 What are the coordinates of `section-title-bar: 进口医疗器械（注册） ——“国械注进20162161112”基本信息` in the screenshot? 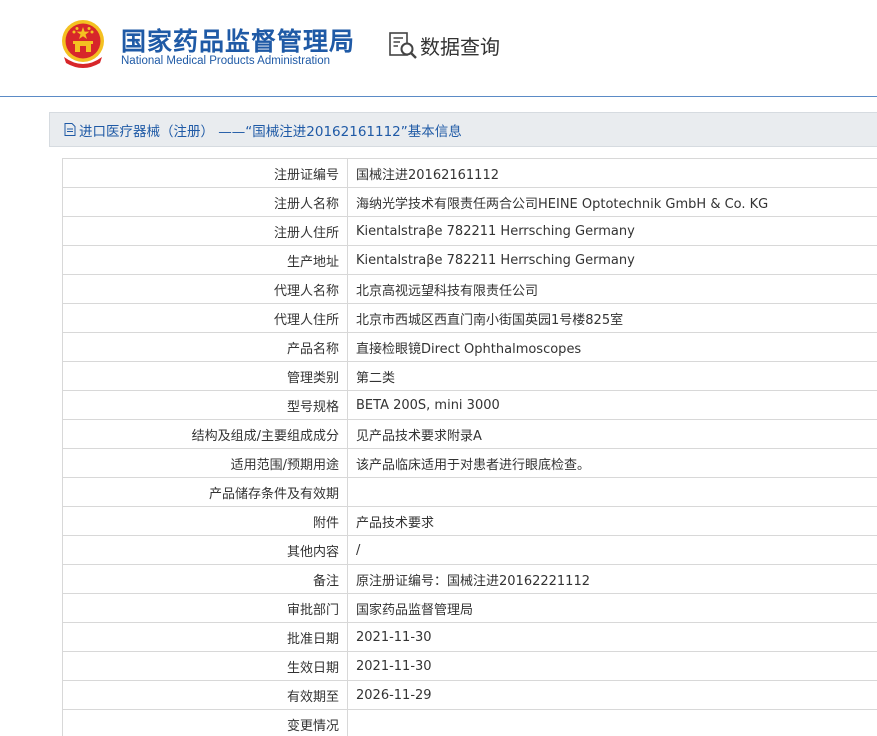 It's located at (463, 129).